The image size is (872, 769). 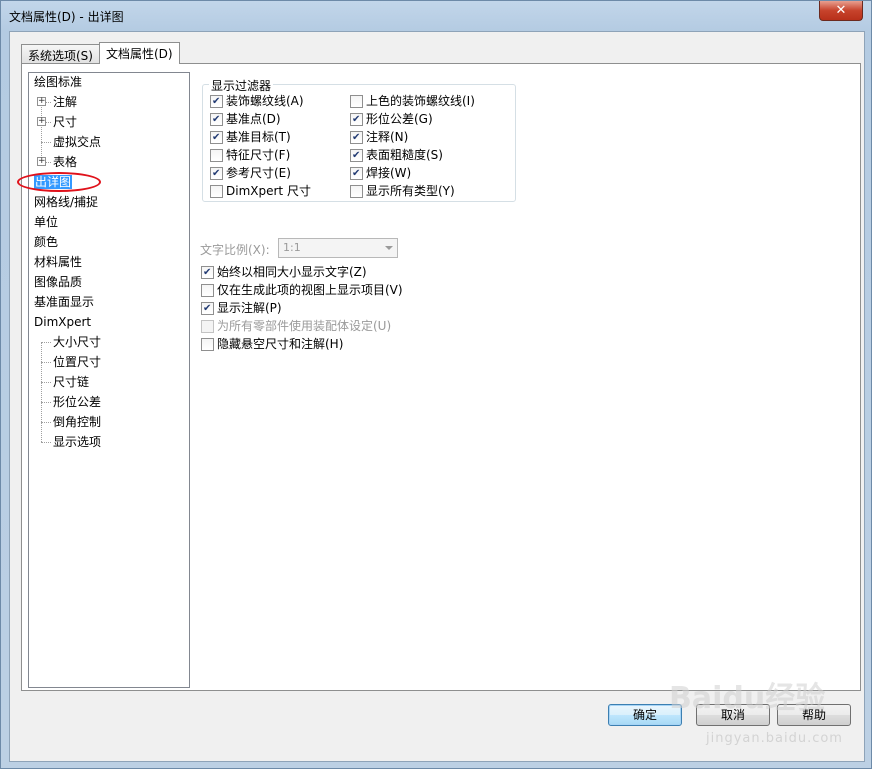 I want to click on checkbox-label: DimXpert 尺寸, so click(x=268, y=191).